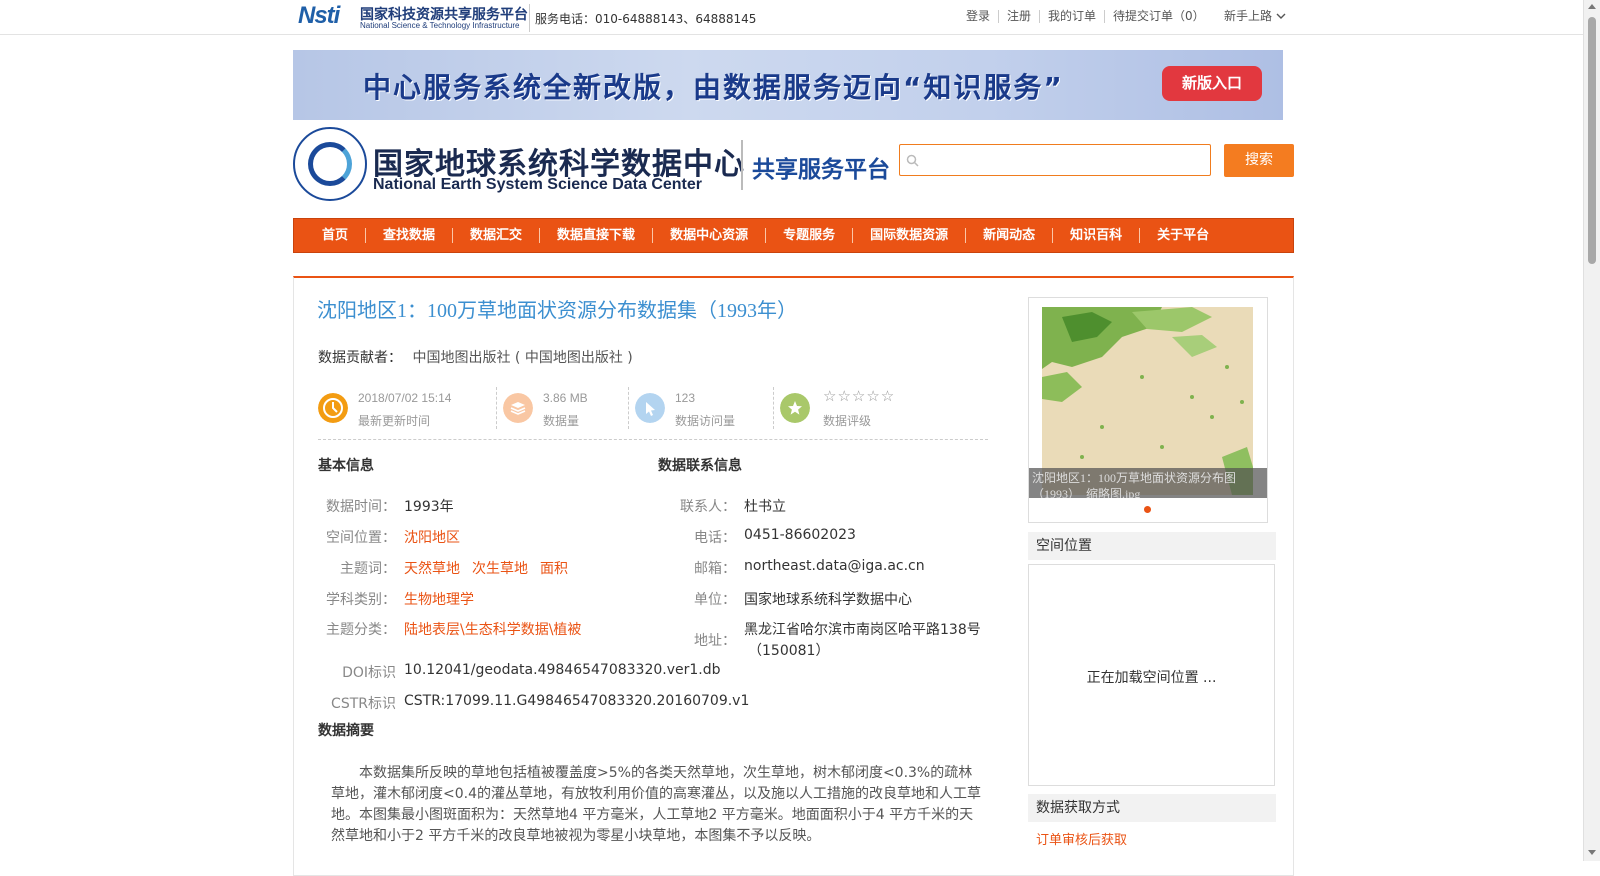 This screenshot has height=876, width=1600. I want to click on carousel-dot, so click(1147, 509).